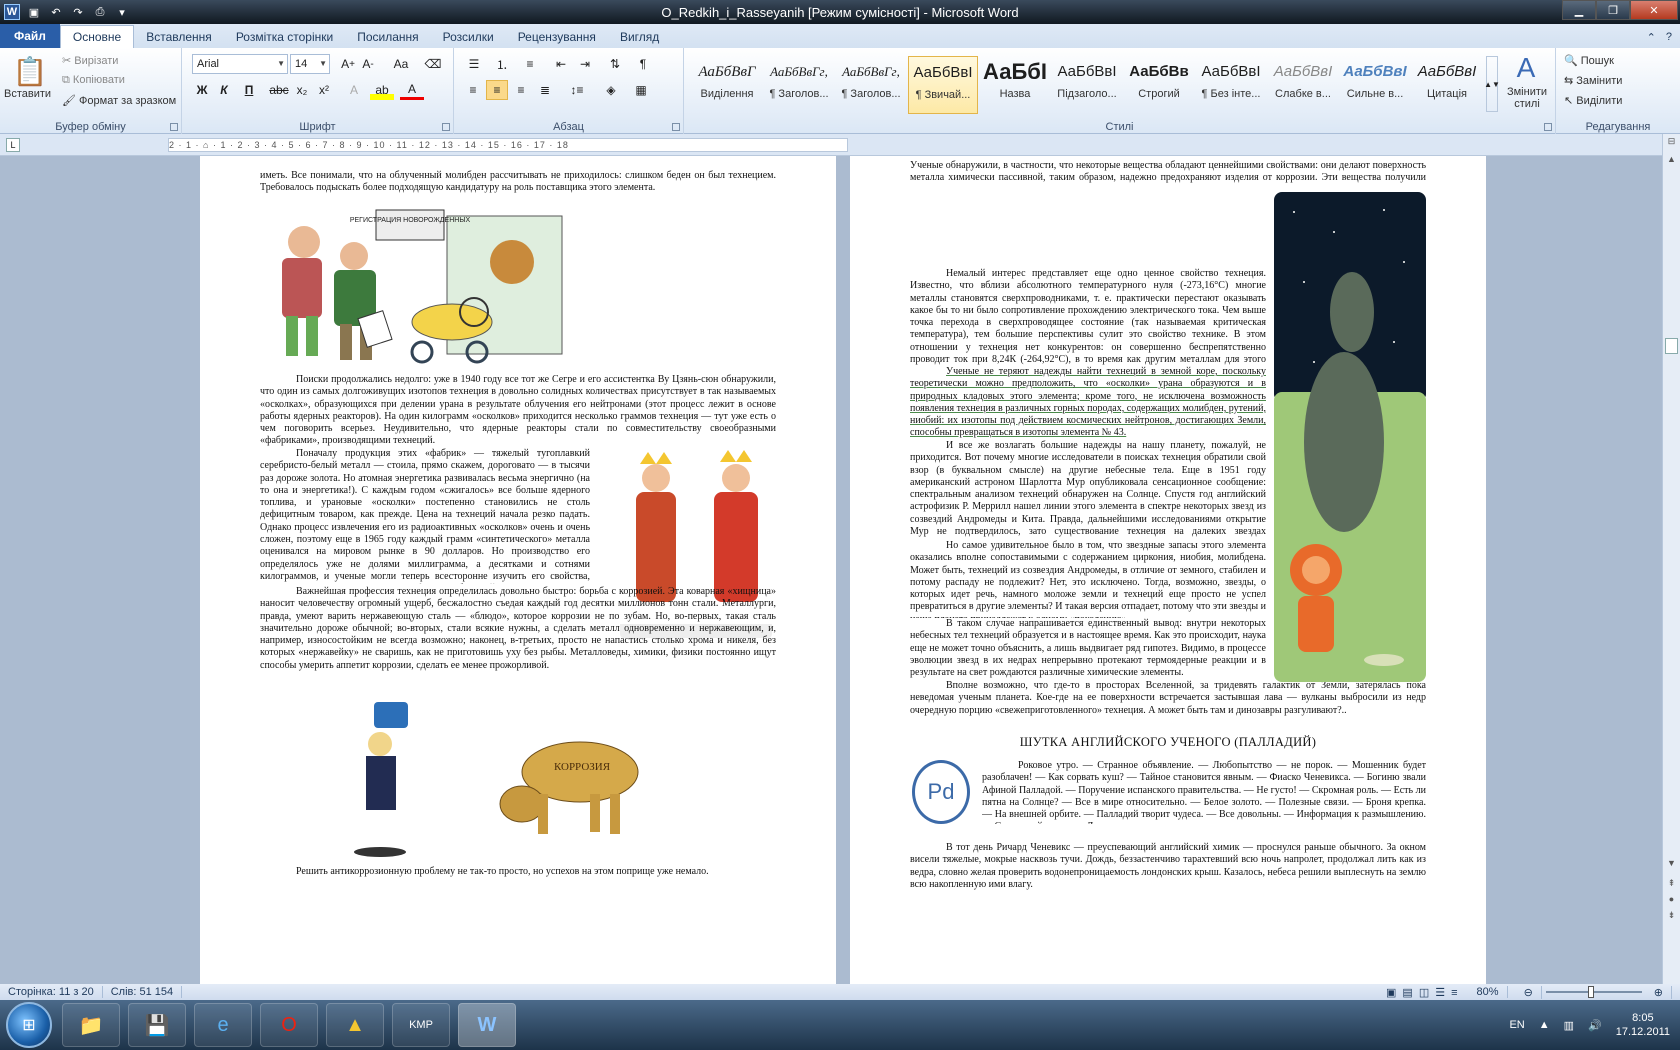 The image size is (1680, 1050). What do you see at coordinates (615, 64) in the screenshot?
I see `sort-icon: ⇅` at bounding box center [615, 64].